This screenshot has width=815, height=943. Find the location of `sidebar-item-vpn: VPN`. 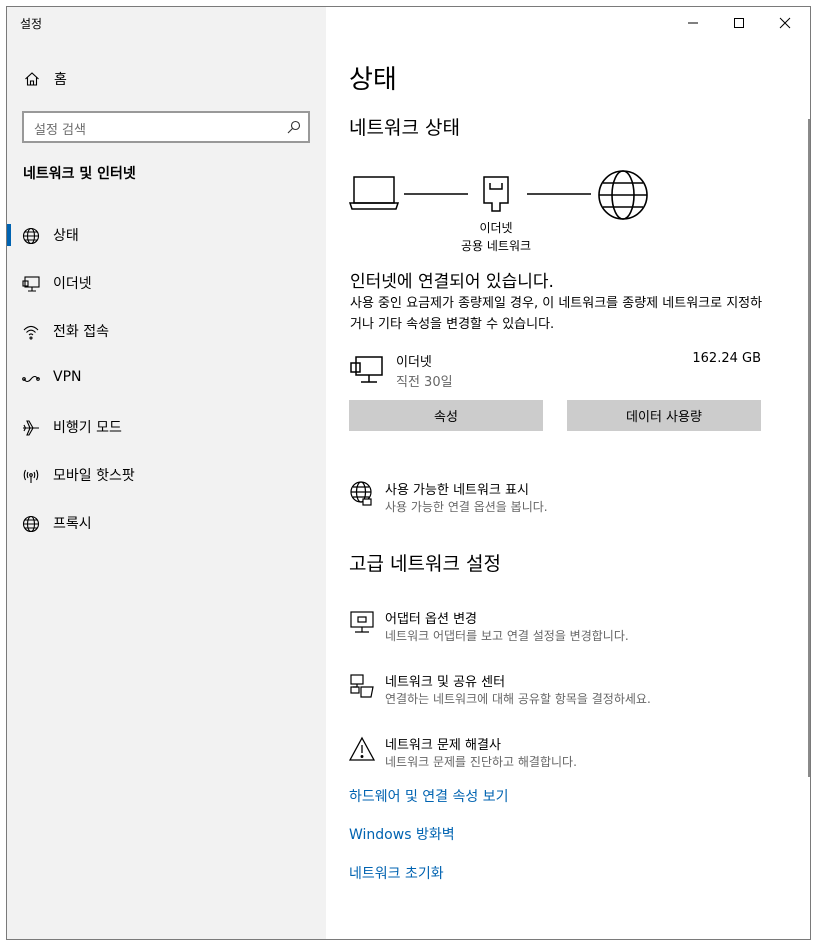

sidebar-item-vpn: VPN is located at coordinates (166, 379).